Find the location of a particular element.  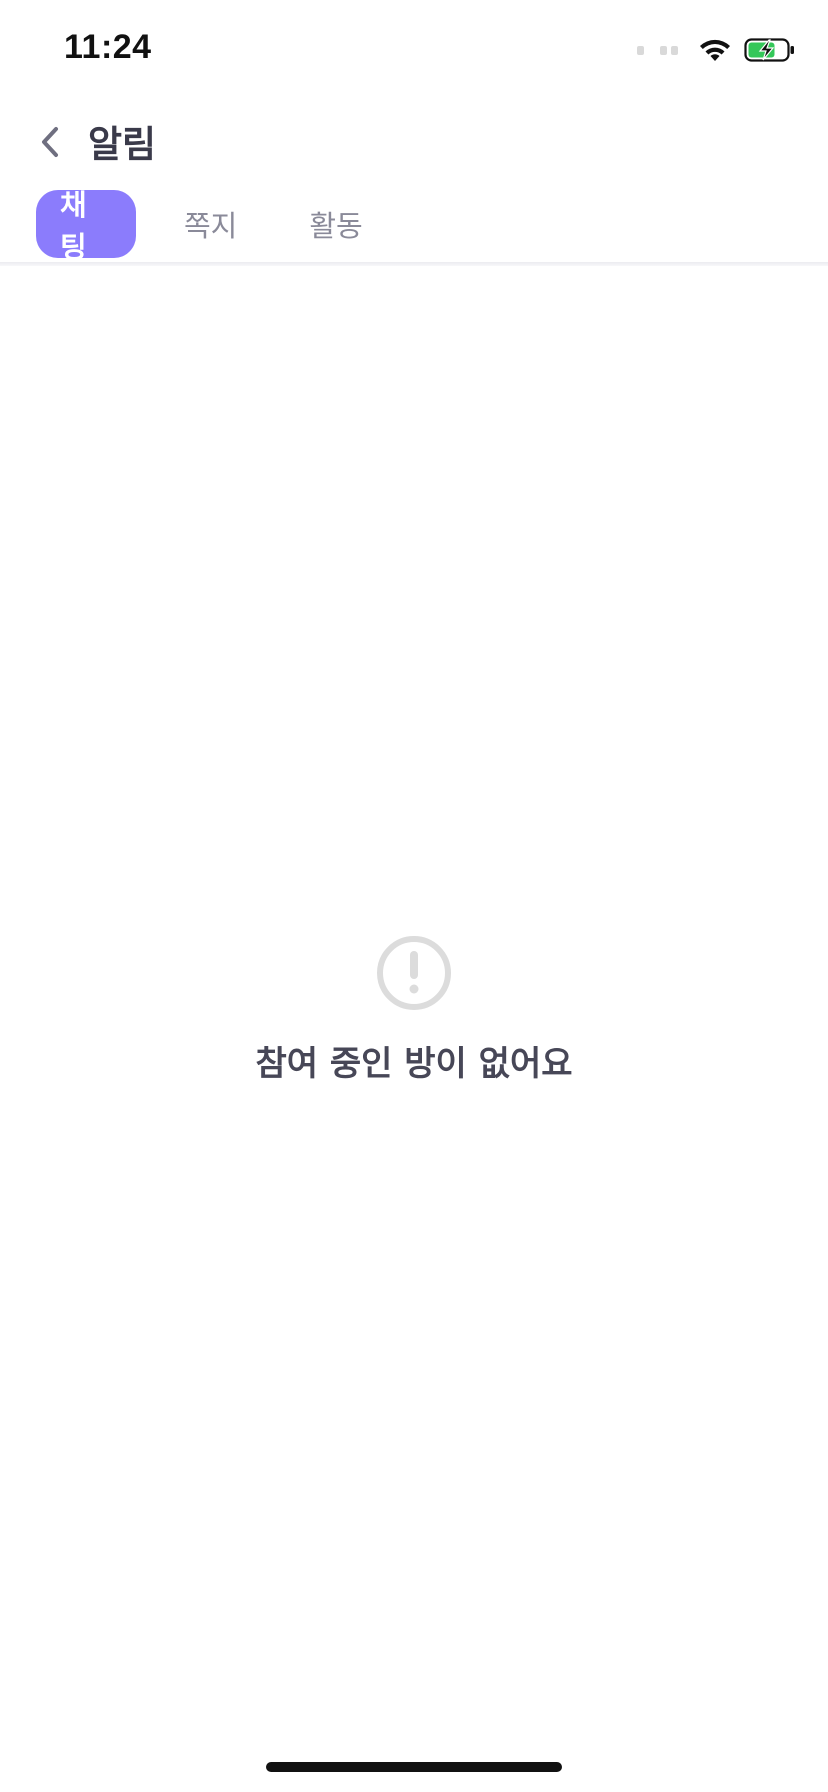

empty-state: 참여 중인 방이 없어요 is located at coordinates (414, 1009).